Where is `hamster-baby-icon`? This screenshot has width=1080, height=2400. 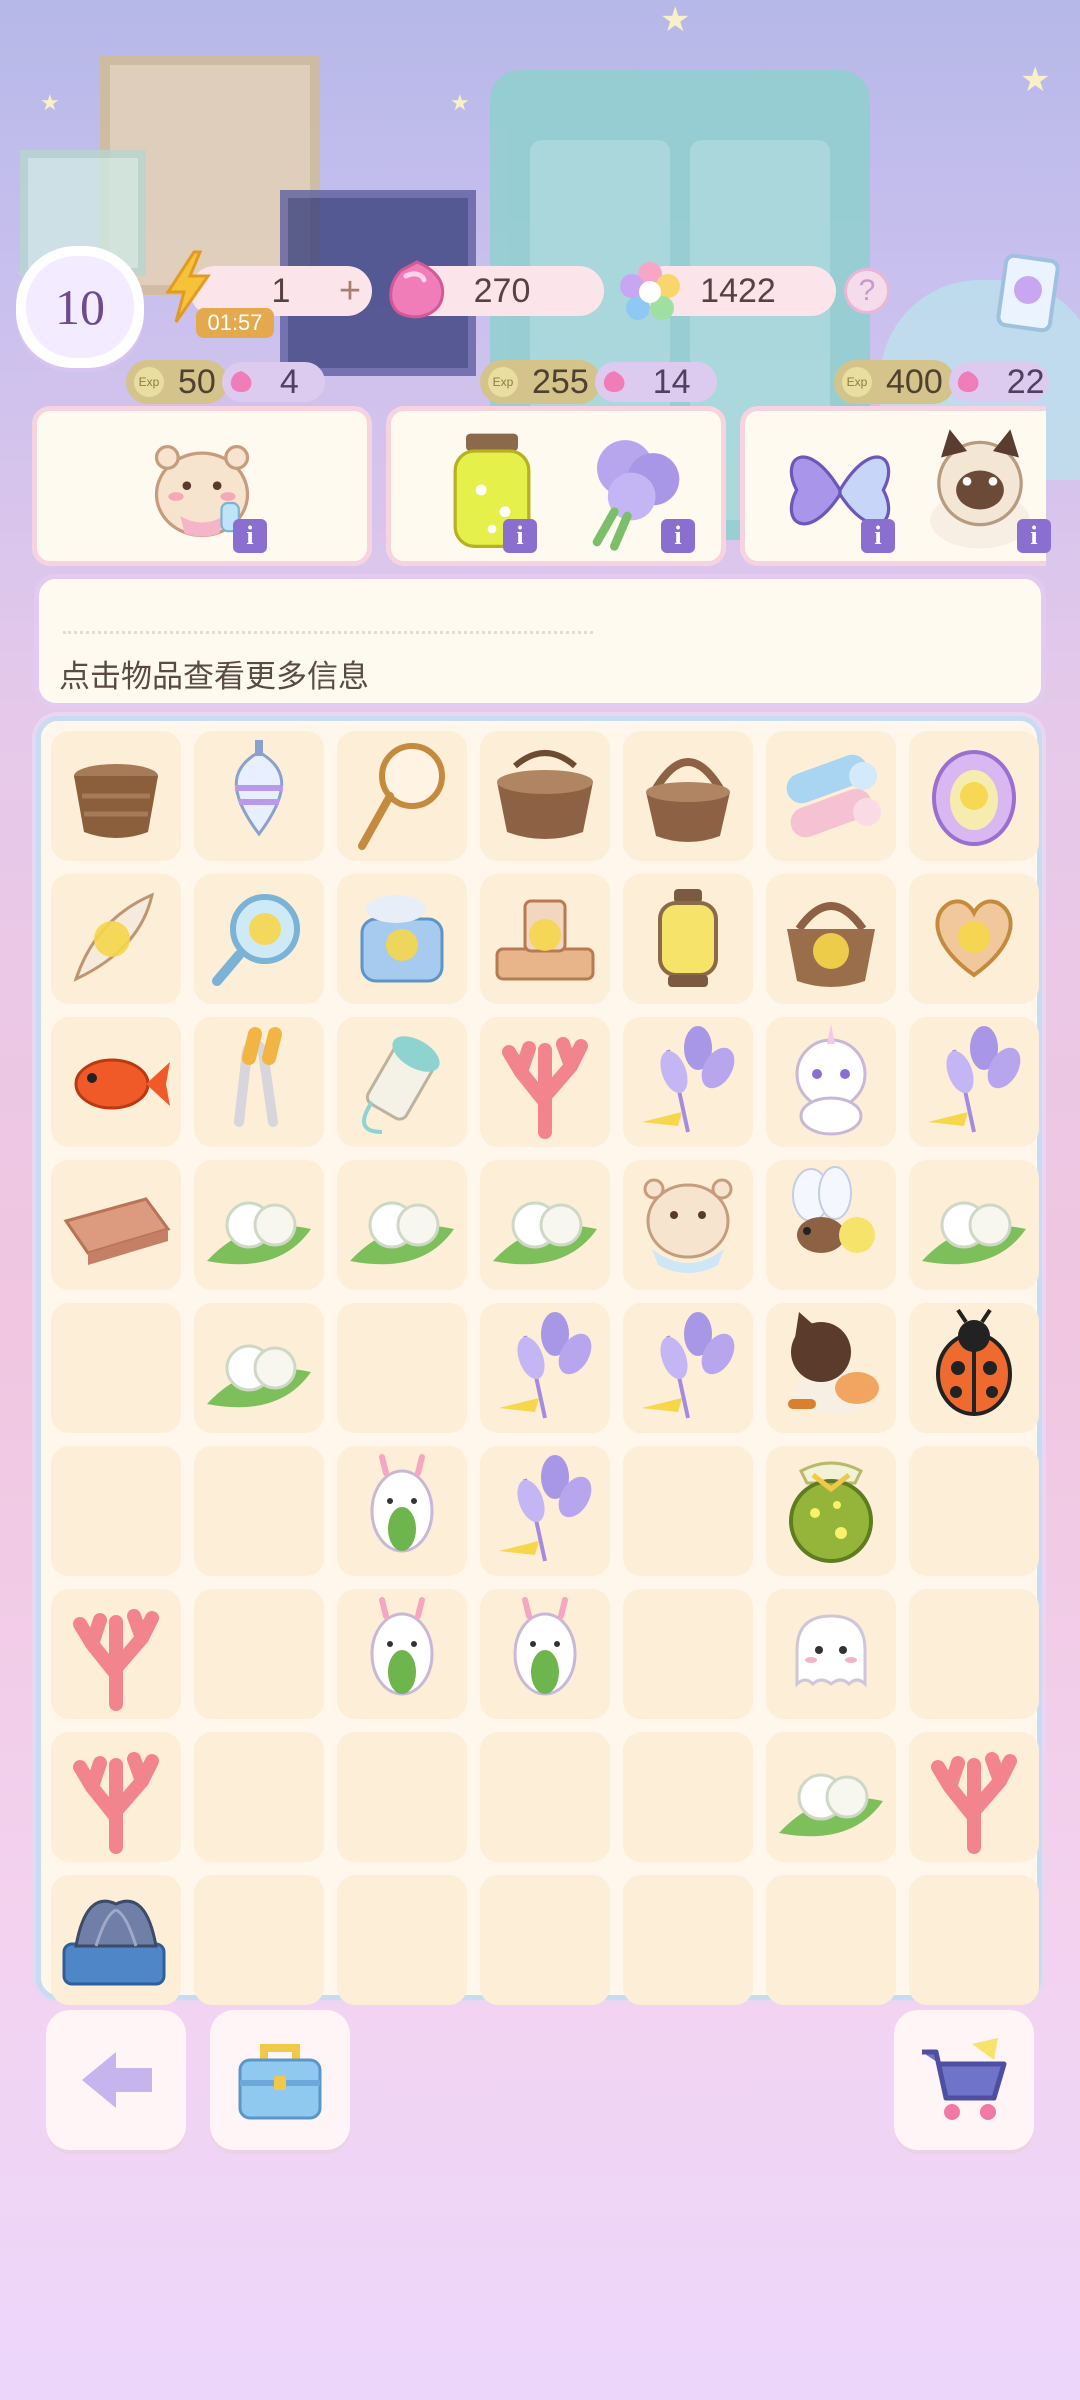 hamster-baby-icon is located at coordinates (688, 1225).